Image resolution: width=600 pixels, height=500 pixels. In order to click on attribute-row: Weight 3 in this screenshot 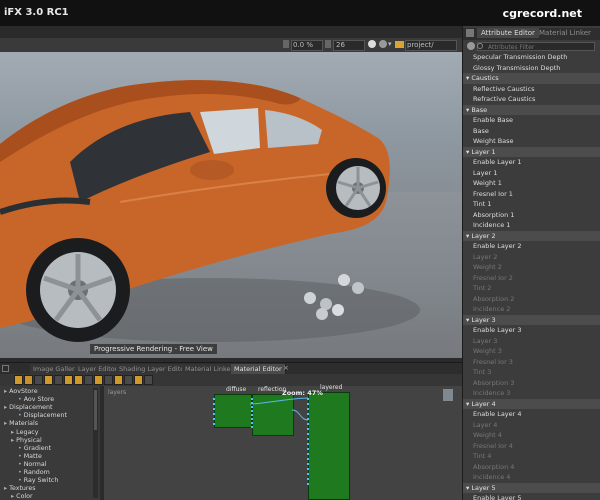, I will do `click(531, 351)`.